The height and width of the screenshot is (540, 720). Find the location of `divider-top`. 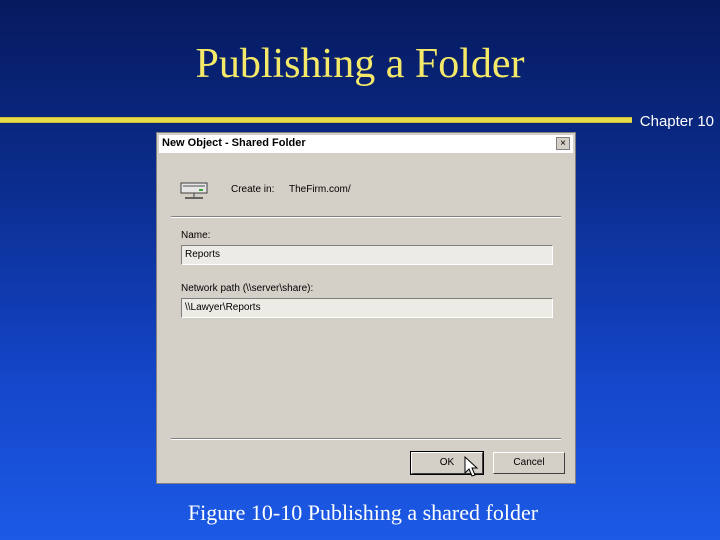

divider-top is located at coordinates (366, 217).